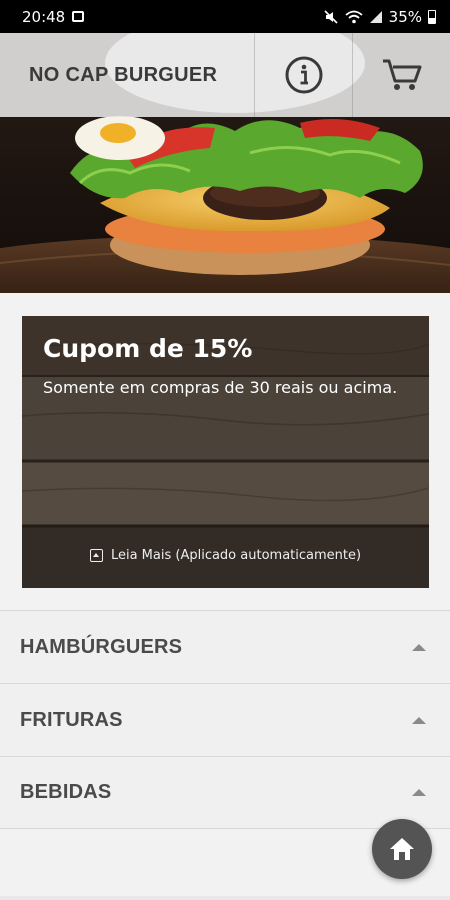  I want to click on home-button, so click(402, 849).